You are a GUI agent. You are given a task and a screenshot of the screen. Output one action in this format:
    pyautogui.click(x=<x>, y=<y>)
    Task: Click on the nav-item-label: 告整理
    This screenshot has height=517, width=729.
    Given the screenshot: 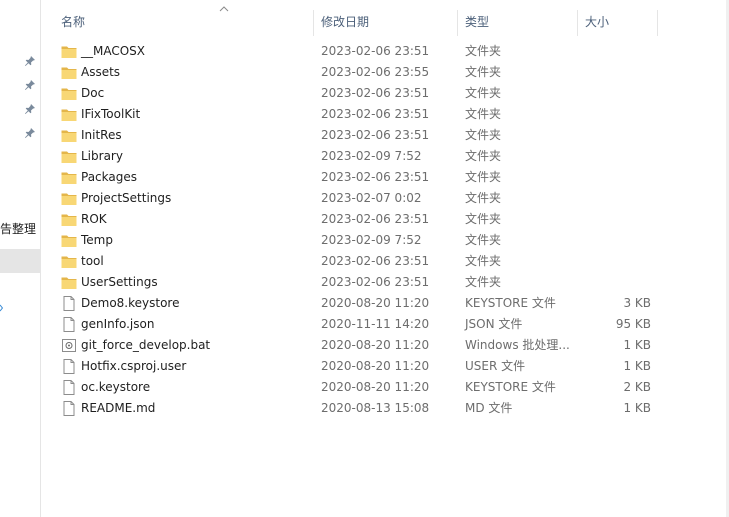 What is the action you would take?
    pyautogui.click(x=20, y=229)
    